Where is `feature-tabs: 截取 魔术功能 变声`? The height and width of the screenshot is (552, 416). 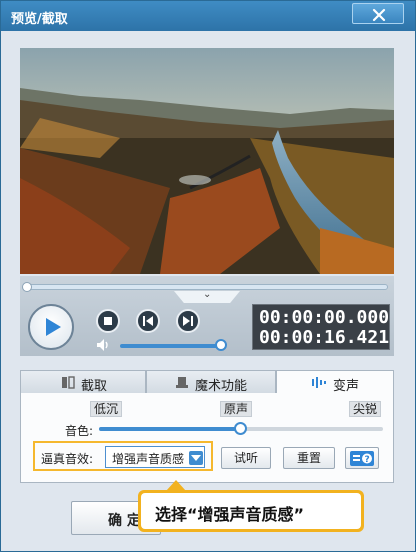 feature-tabs: 截取 魔术功能 变声 is located at coordinates (207, 382).